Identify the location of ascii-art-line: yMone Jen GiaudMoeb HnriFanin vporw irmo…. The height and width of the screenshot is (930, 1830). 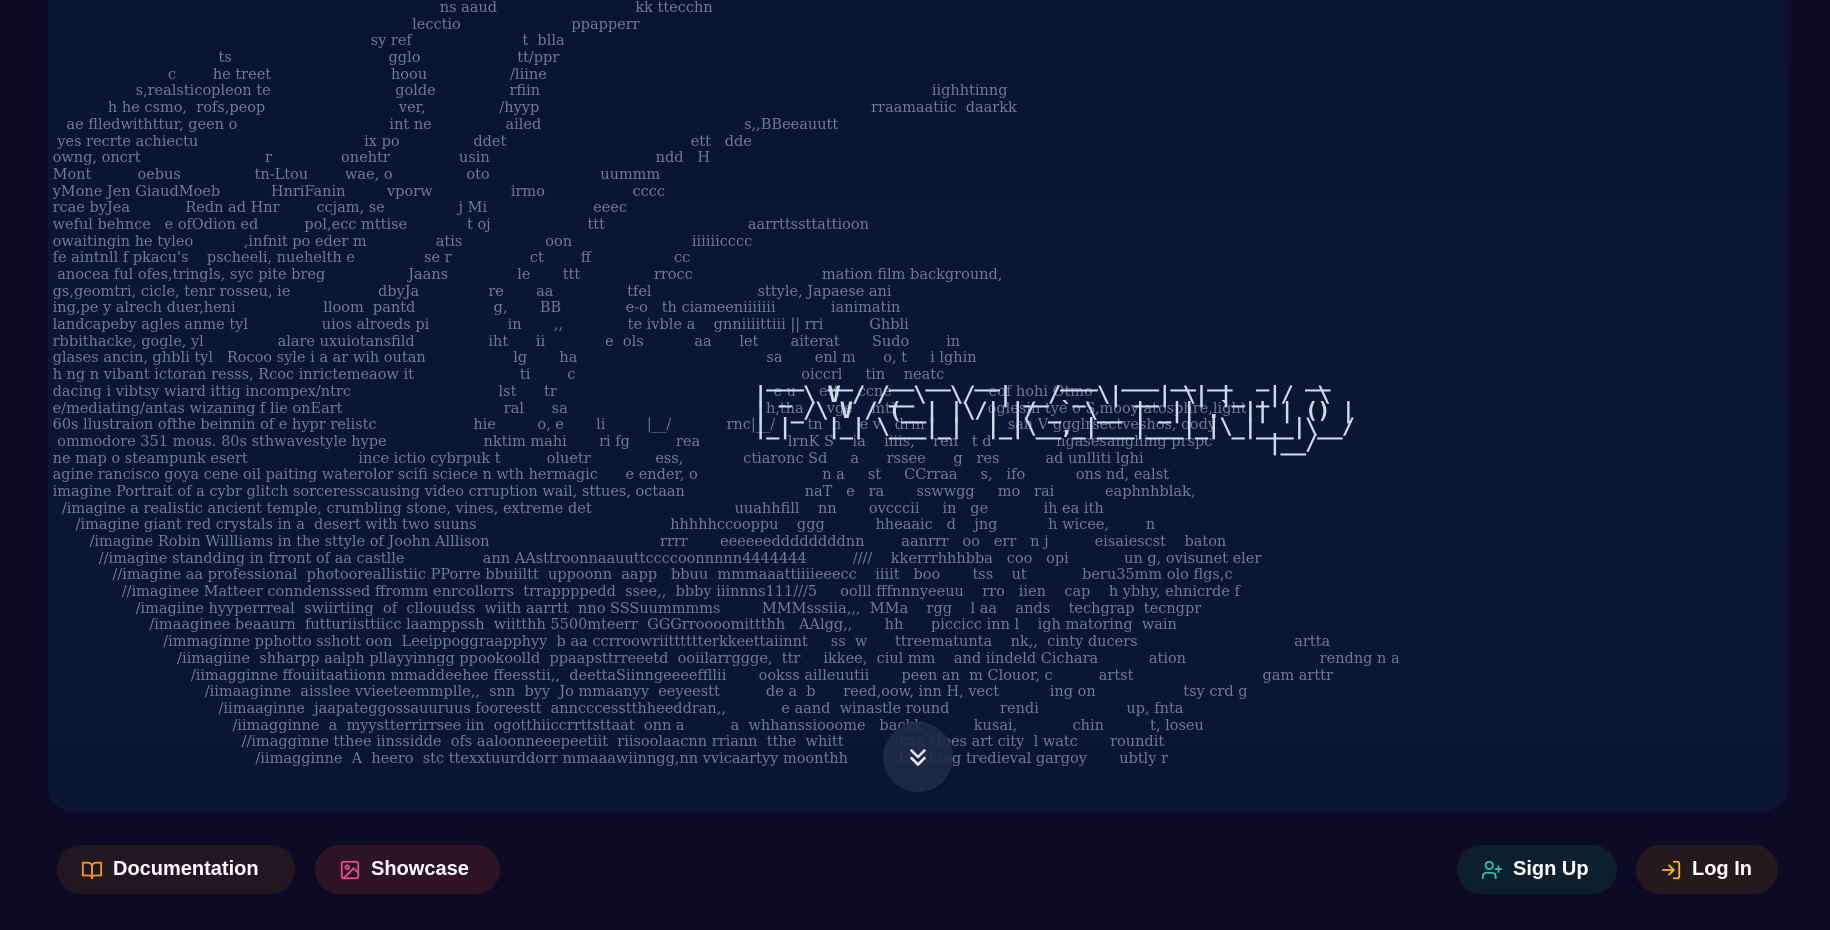
(356, 191).